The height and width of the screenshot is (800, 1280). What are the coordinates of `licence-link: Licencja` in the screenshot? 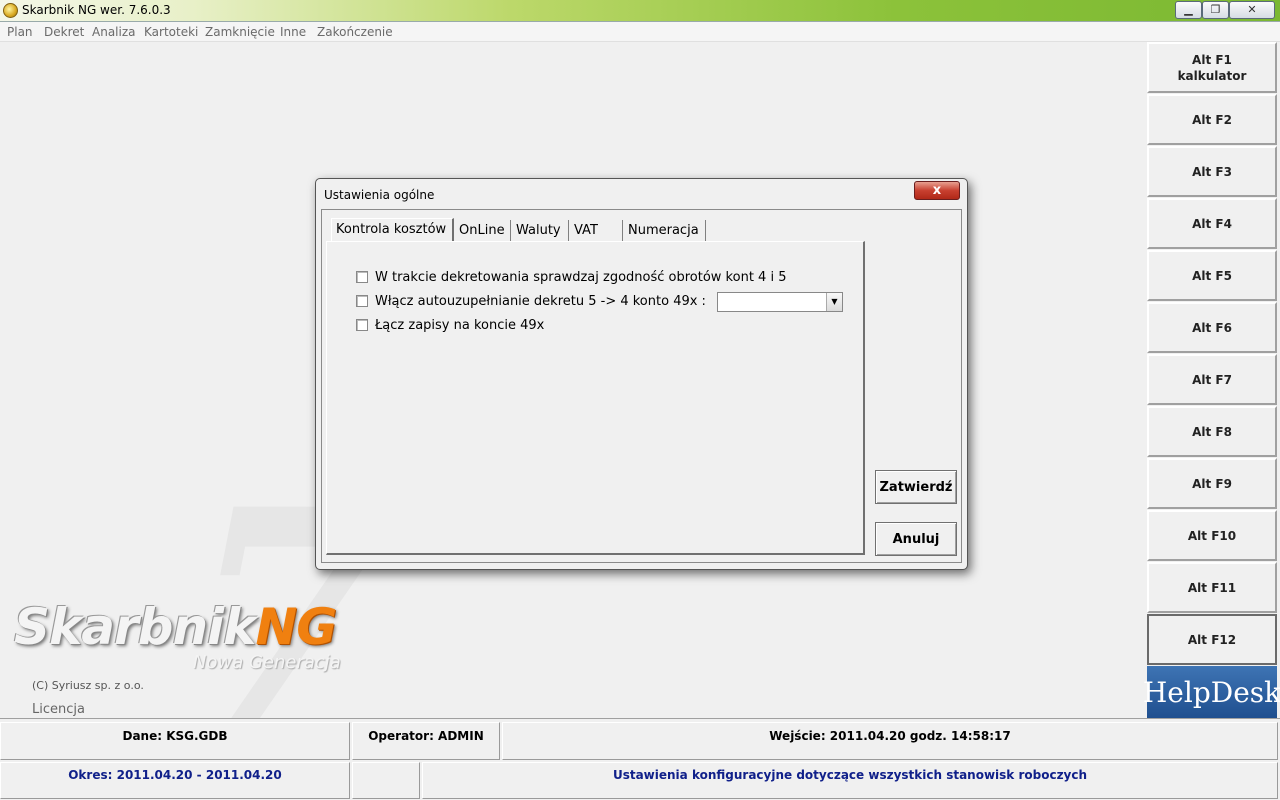 It's located at (58, 709).